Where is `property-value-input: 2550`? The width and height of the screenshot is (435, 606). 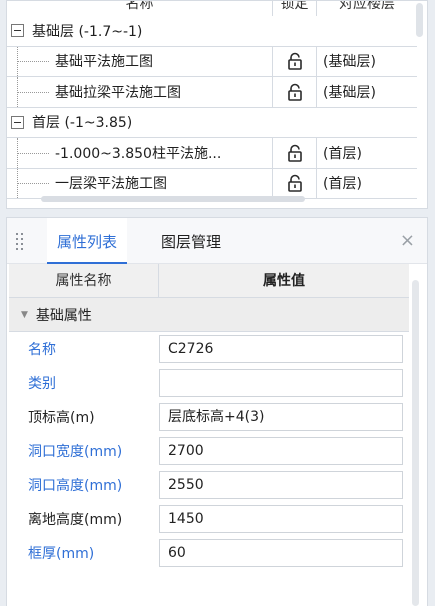 property-value-input: 2550 is located at coordinates (281, 485).